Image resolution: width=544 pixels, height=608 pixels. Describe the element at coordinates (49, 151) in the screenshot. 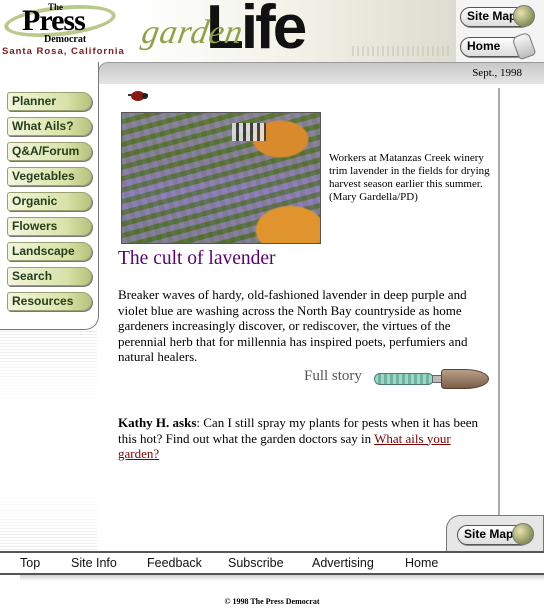

I see `sidebar-item-qa-forum: Q&A/Forum` at that location.